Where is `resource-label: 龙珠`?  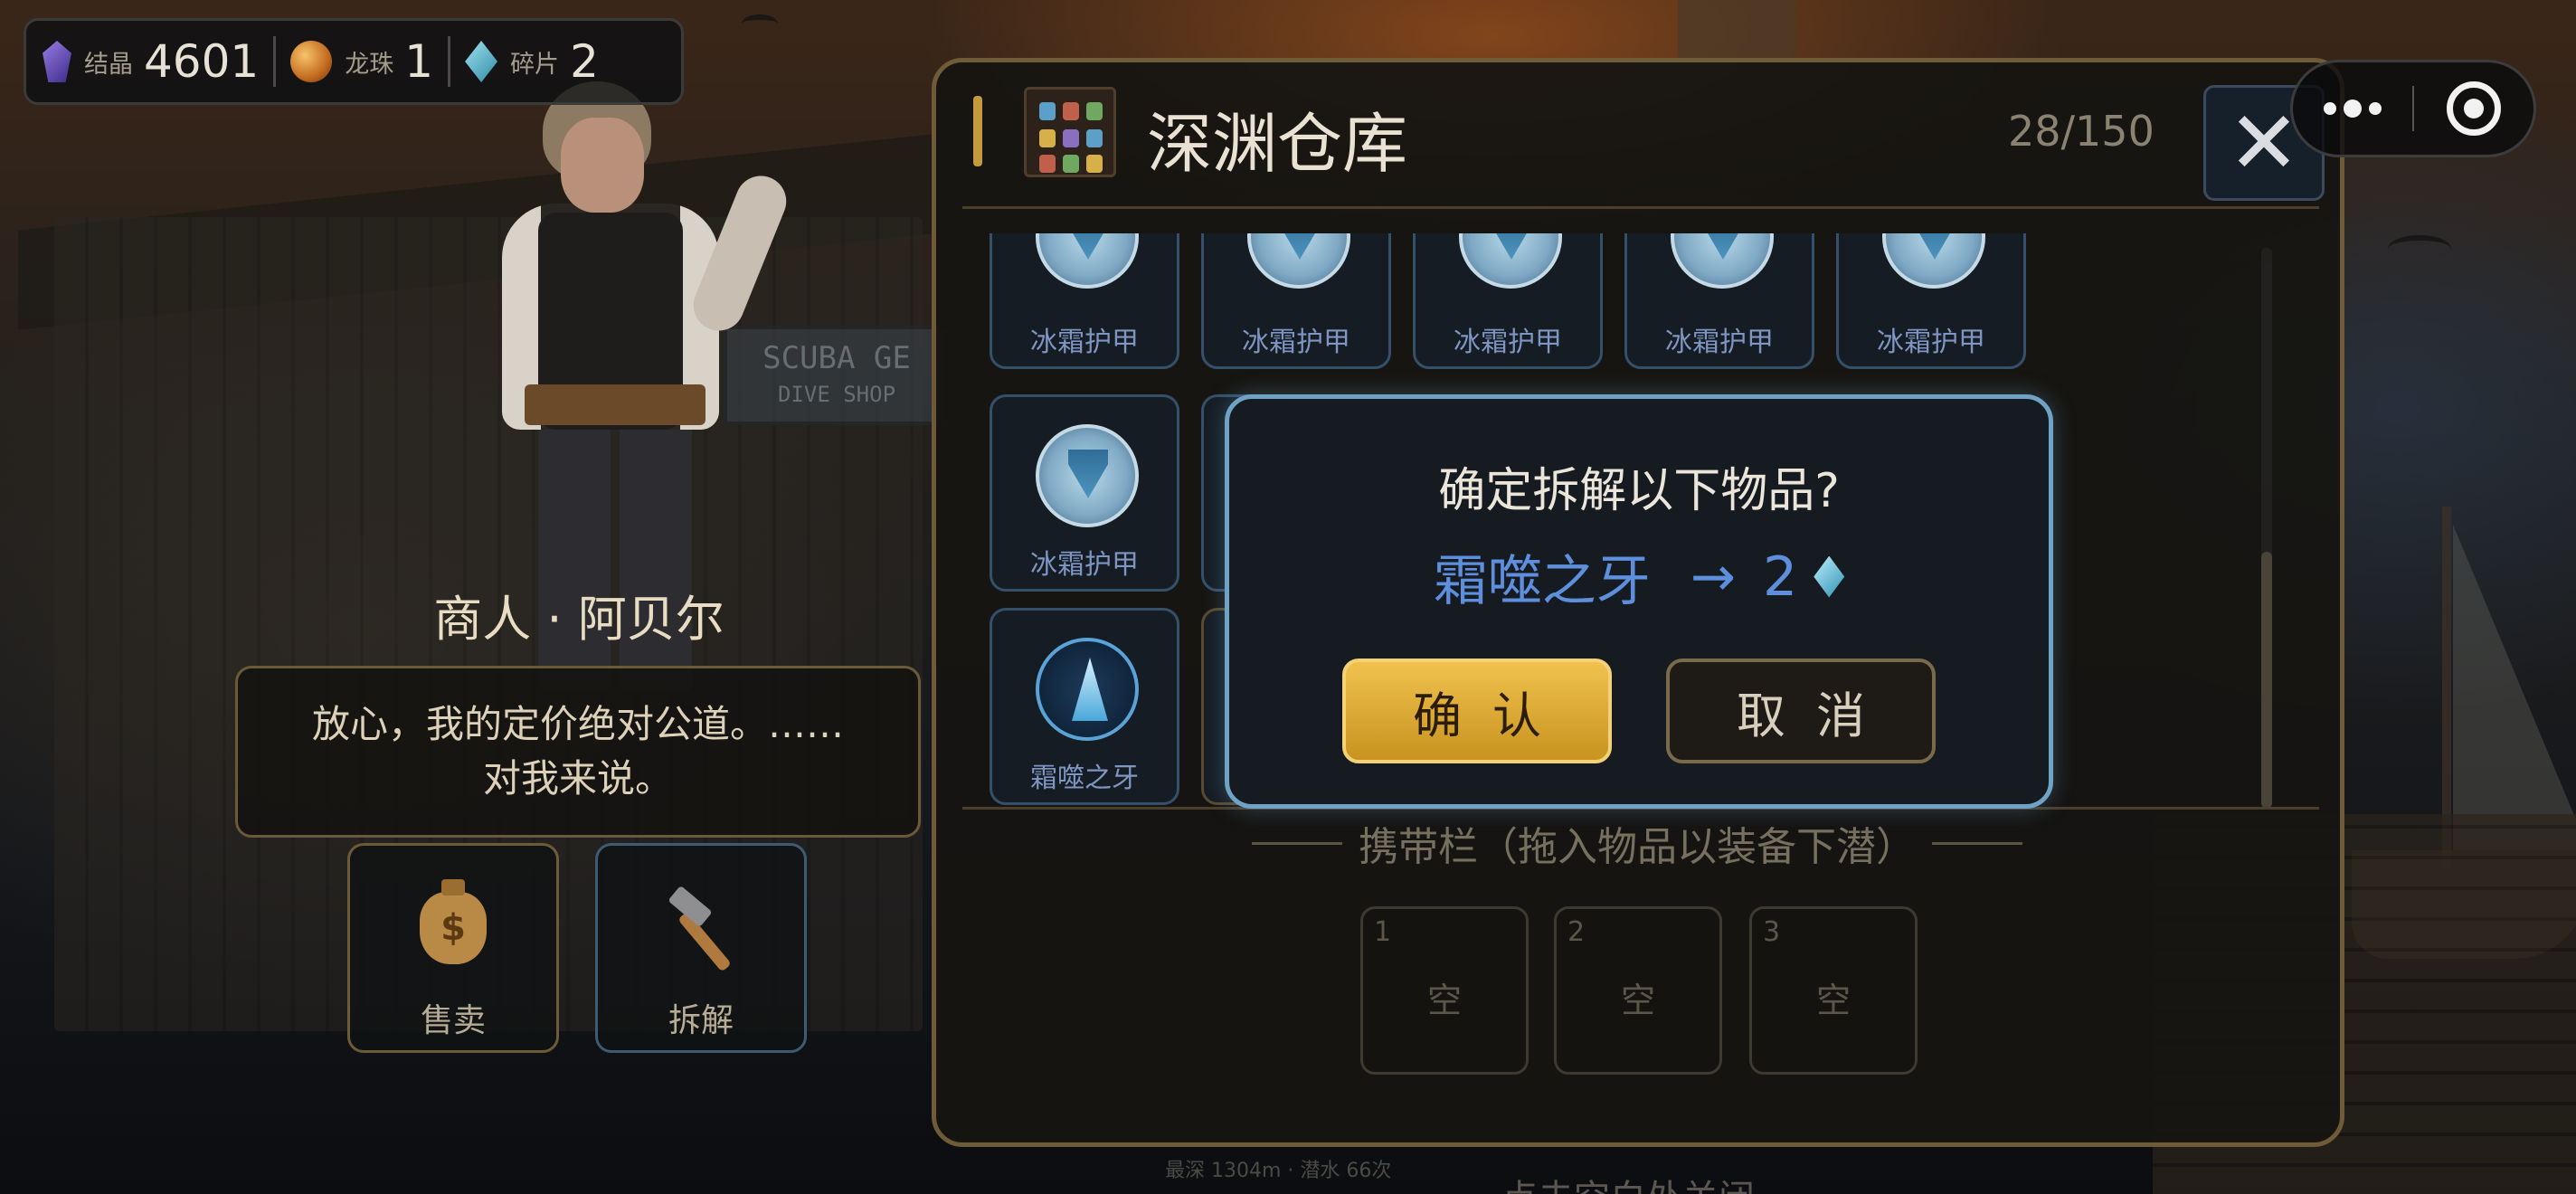
resource-label: 龙珠 is located at coordinates (369, 64).